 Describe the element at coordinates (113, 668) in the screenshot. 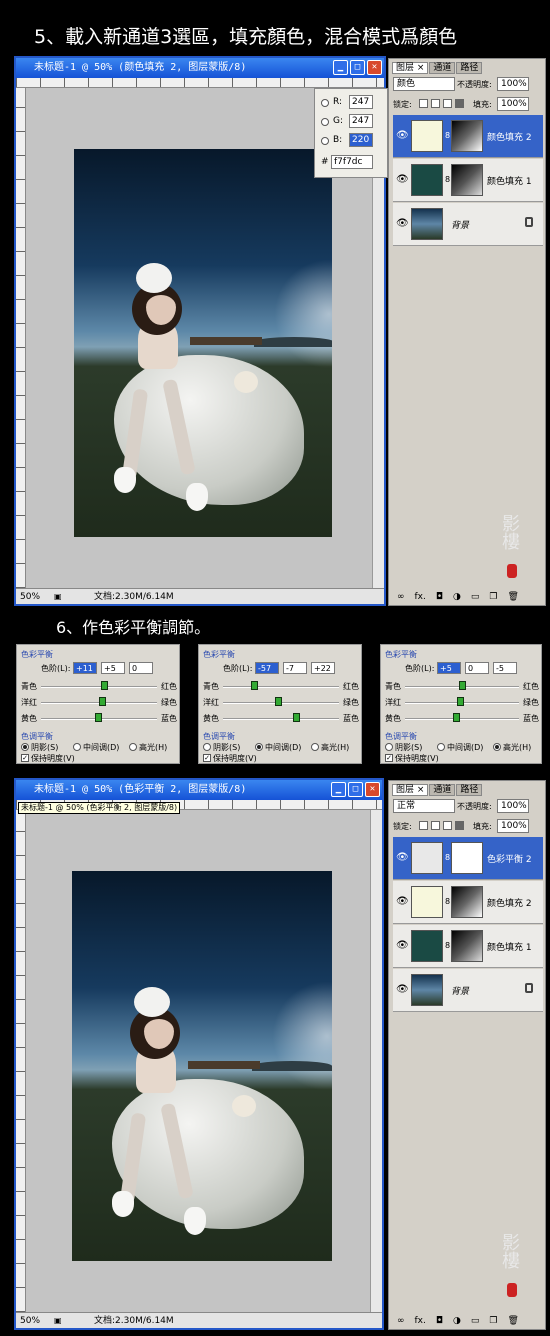

I see `level-field-2: +5` at that location.